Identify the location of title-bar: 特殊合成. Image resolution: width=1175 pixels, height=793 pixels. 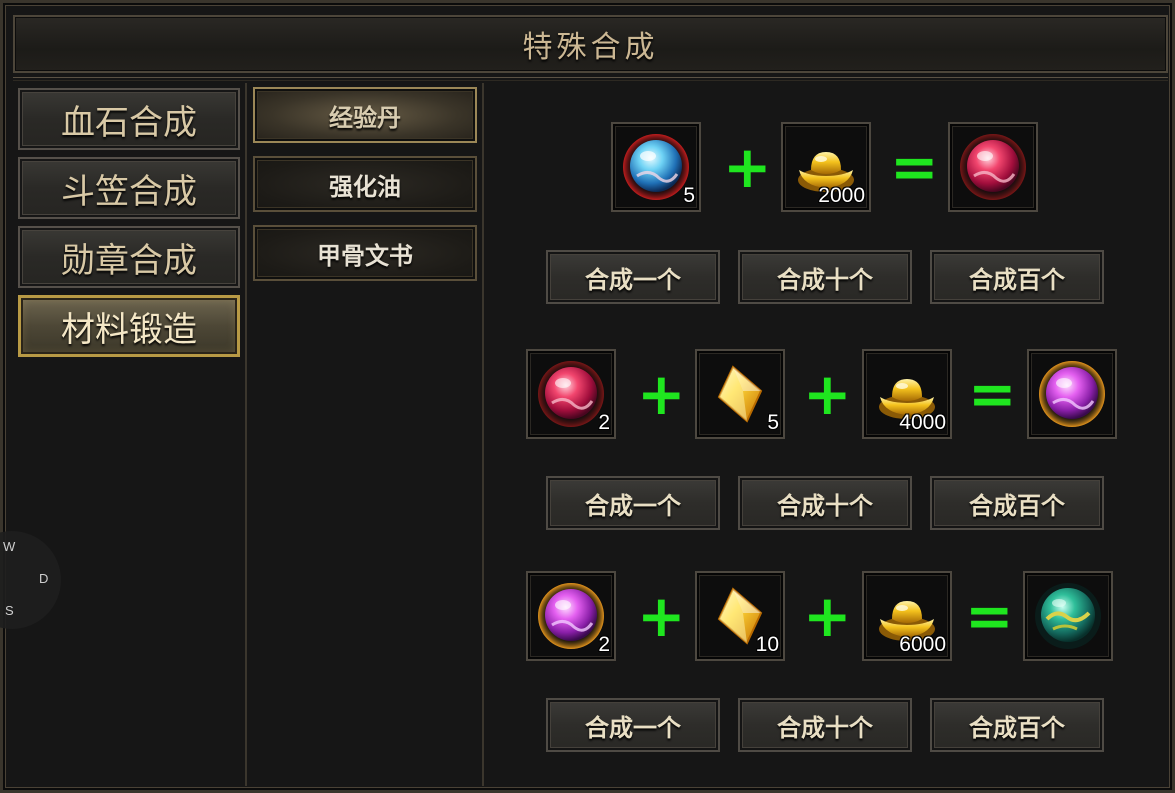
(590, 44).